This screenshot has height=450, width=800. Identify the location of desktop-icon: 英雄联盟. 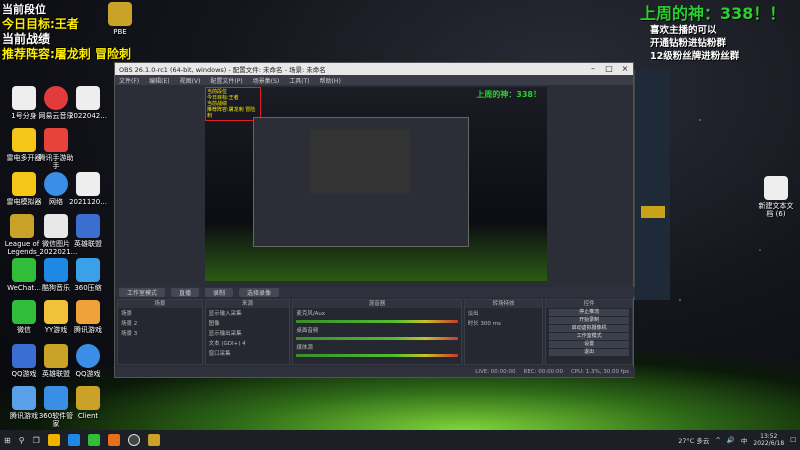
(88, 231).